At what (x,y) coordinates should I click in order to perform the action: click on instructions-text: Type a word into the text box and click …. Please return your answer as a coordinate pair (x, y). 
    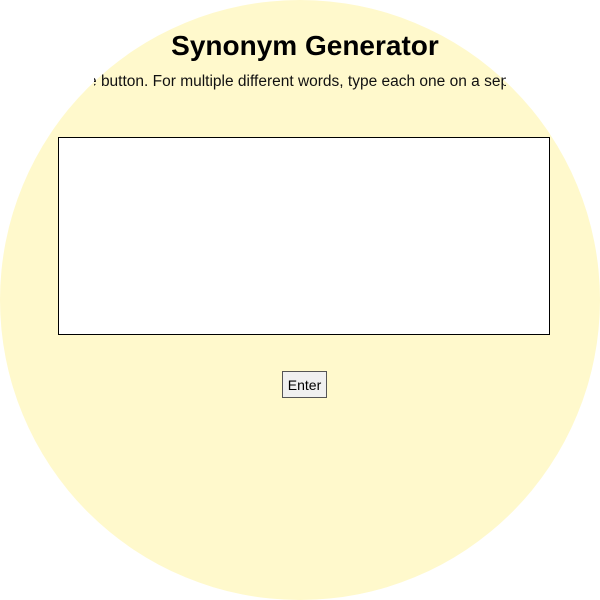
    Looking at the image, I should click on (300, 81).